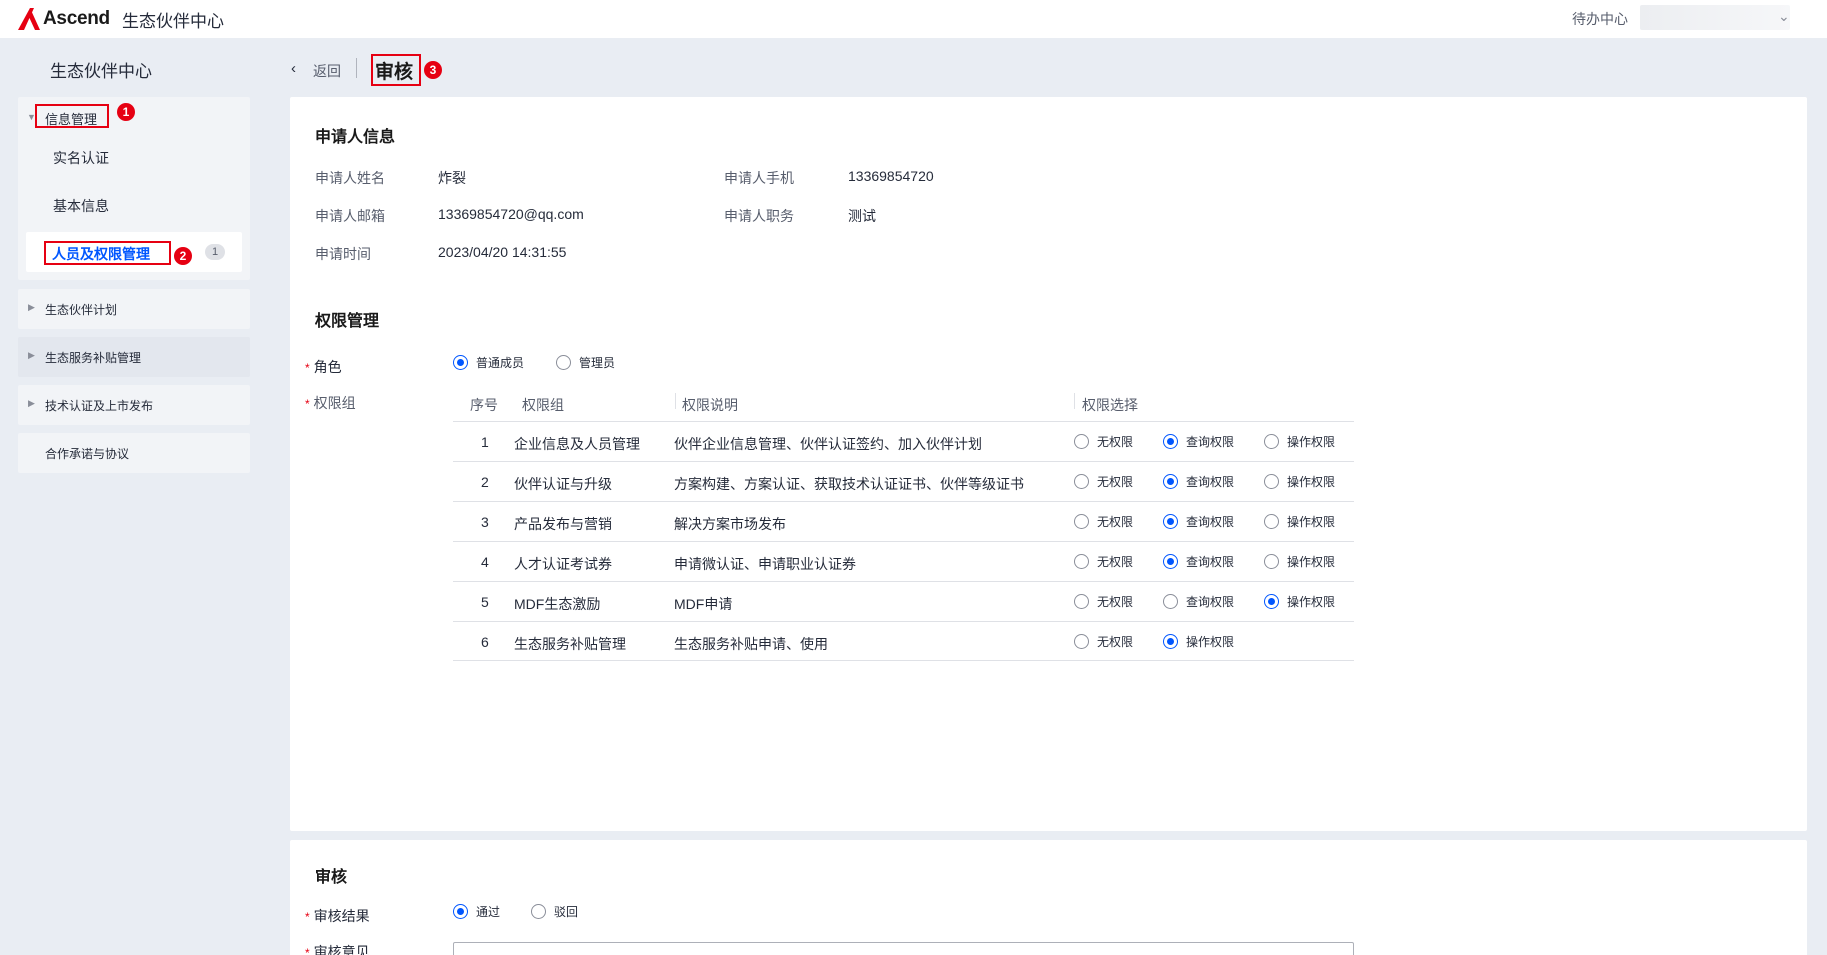 This screenshot has height=955, width=1827. Describe the element at coordinates (903, 561) in the screenshot. I see `table-row: 4 人才认证考试券 申请微认证、申请职业认证券 无权限 查询权限 操作权限` at that location.